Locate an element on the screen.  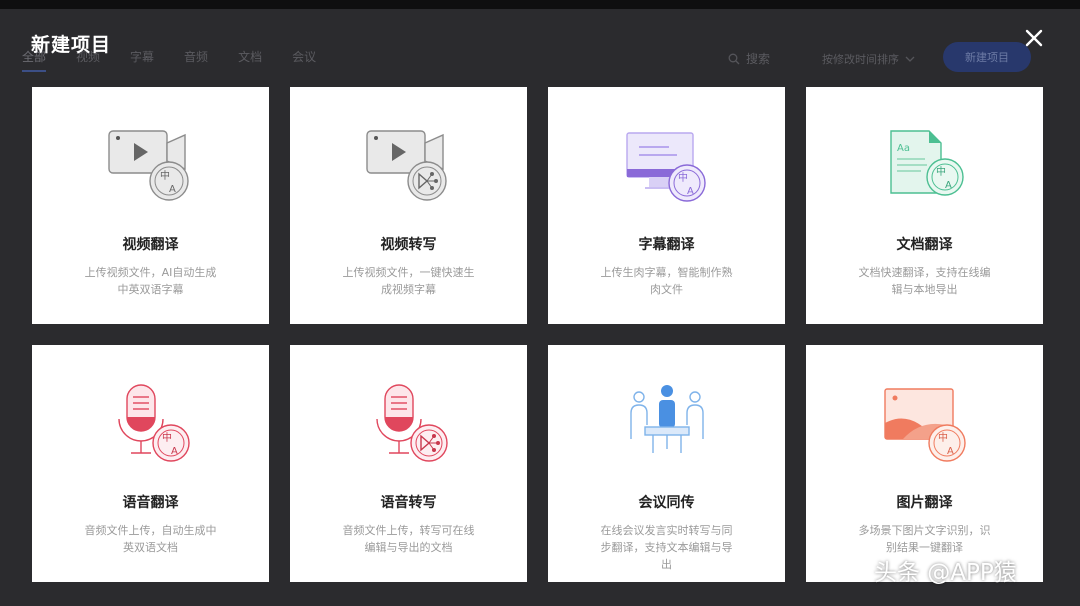
card-document-translate: Aa 中 A 文档翻译 文档快速翻译，支持在线编辑与本地导出 is located at coordinates (924, 205).